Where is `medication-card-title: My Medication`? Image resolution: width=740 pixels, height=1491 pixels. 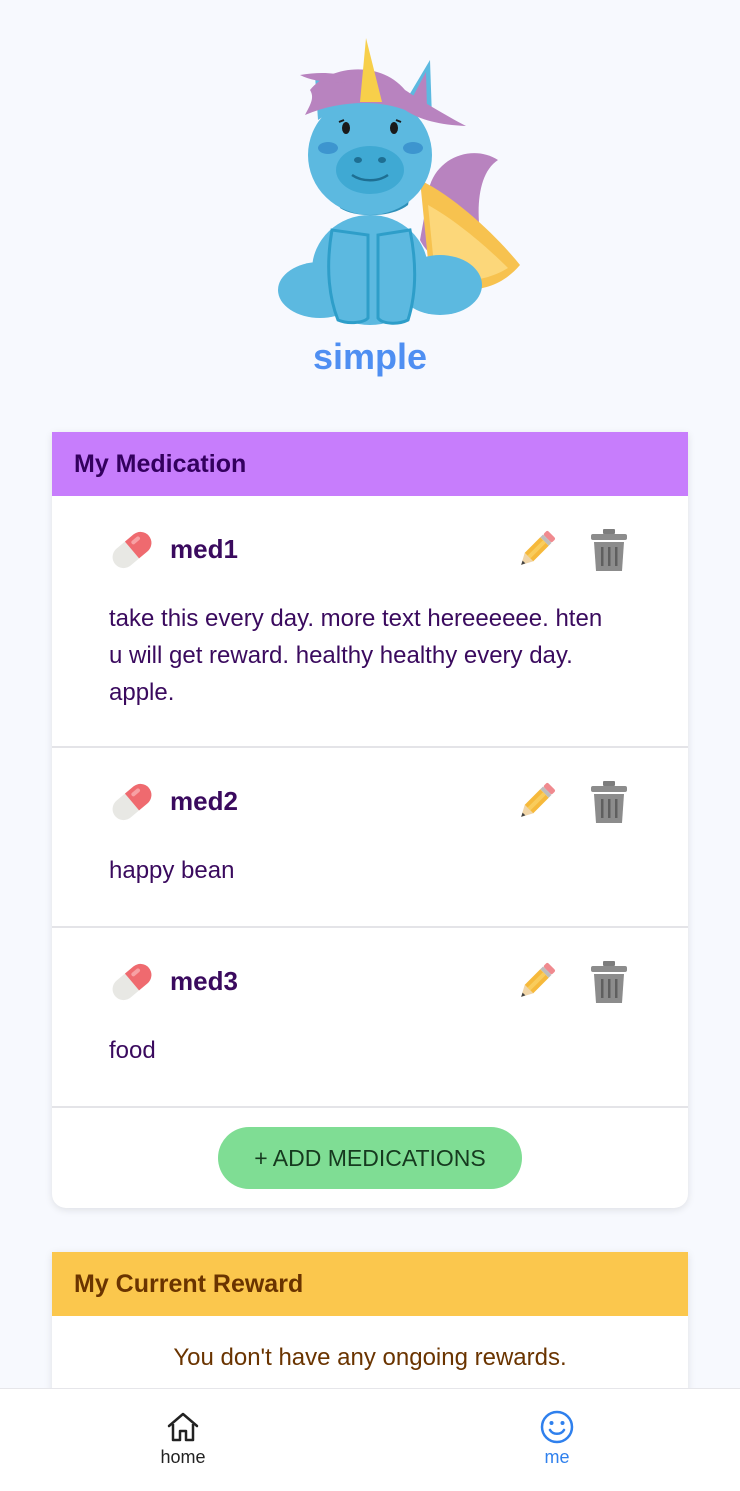 medication-card-title: My Medication is located at coordinates (370, 464).